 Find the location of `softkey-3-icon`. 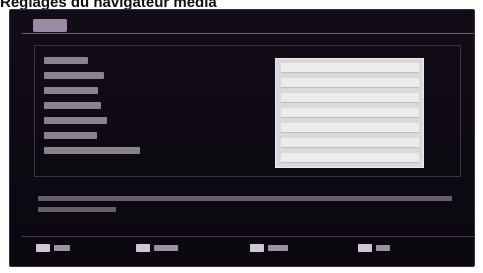

softkey-3-icon is located at coordinates (257, 248).